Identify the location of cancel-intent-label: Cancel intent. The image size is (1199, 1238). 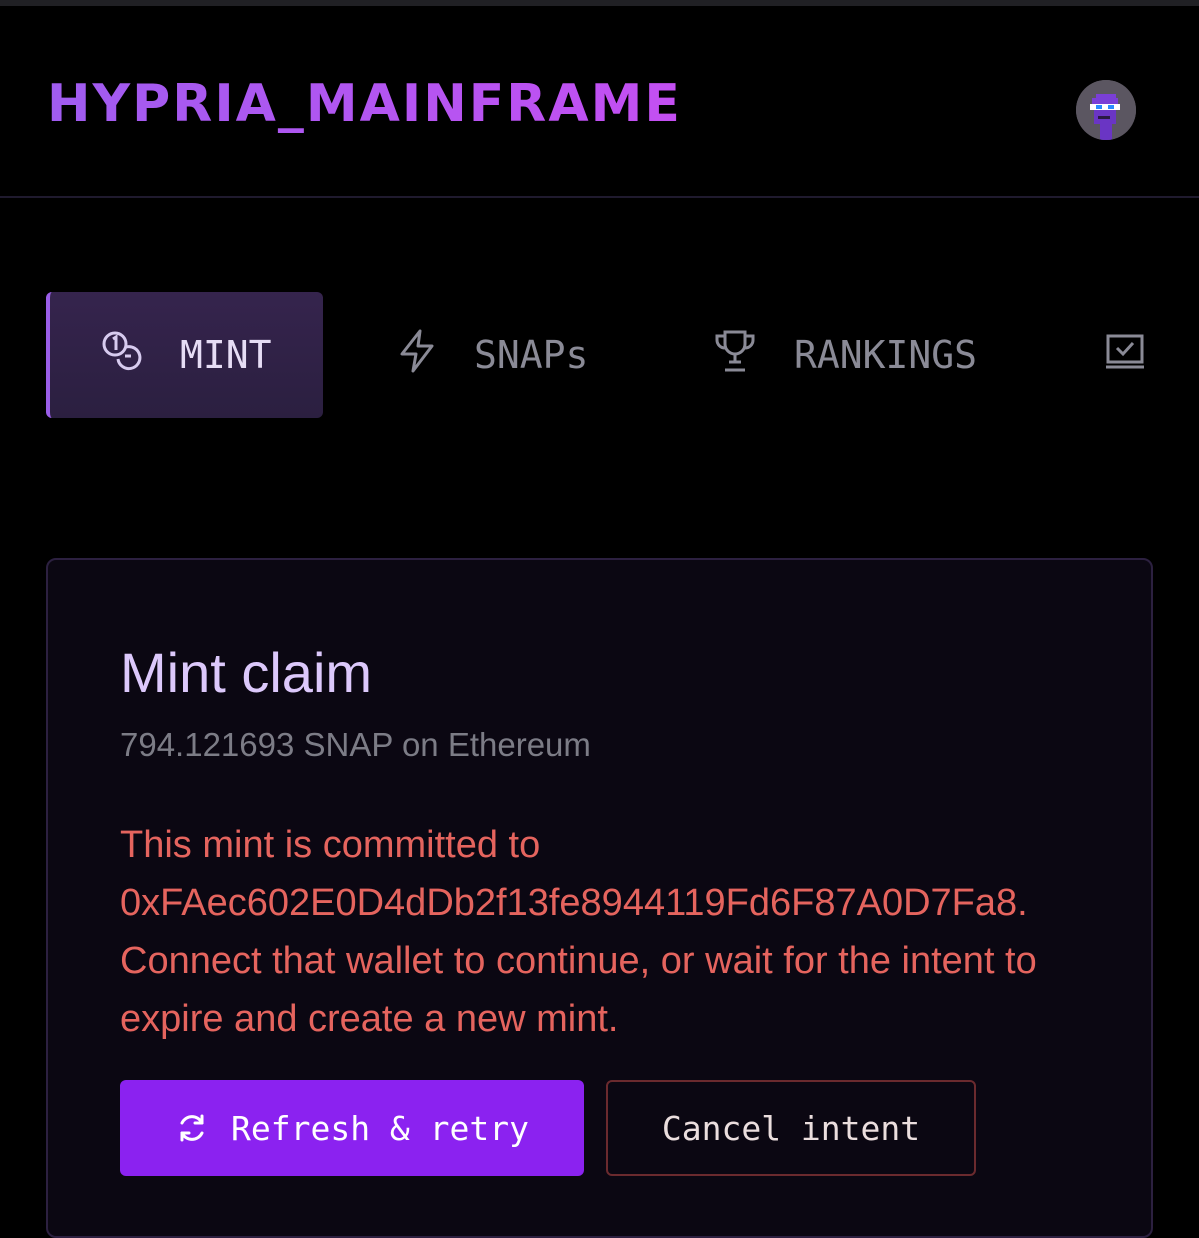
(791, 1128).